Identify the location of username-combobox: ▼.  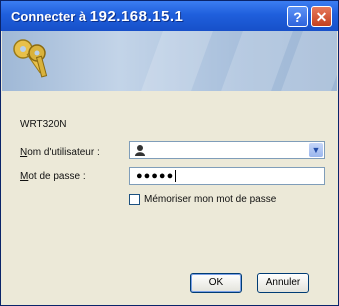
(227, 150).